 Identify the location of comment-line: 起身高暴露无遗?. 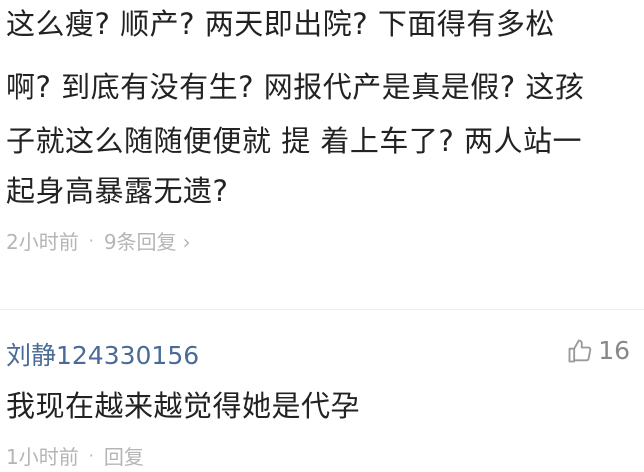
(117, 191).